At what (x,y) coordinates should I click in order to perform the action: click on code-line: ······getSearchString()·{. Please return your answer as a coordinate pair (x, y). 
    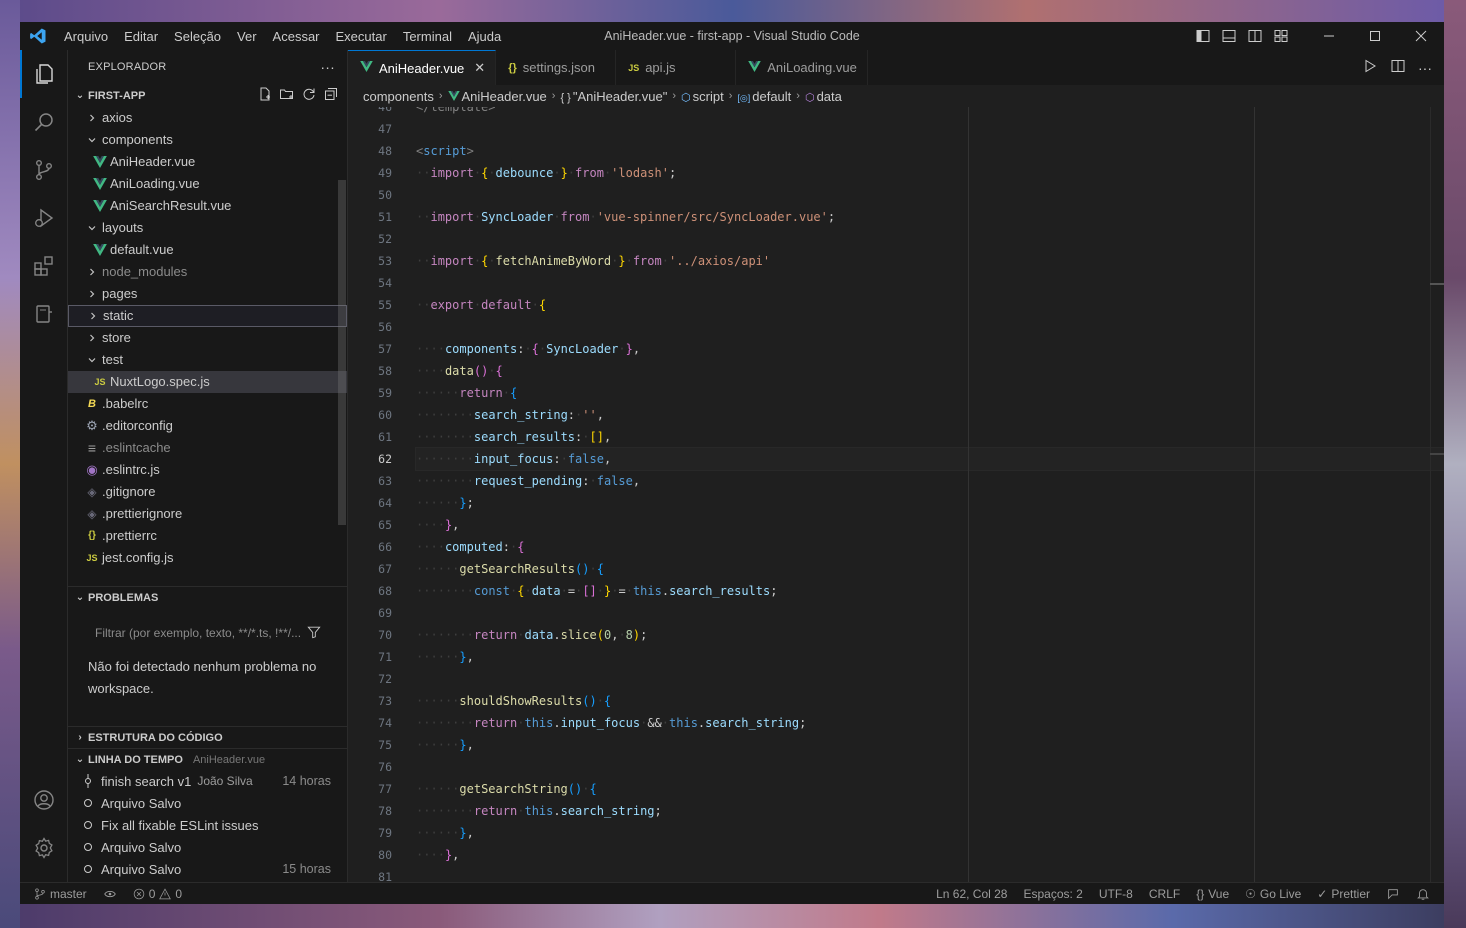
    Looking at the image, I should click on (930, 789).